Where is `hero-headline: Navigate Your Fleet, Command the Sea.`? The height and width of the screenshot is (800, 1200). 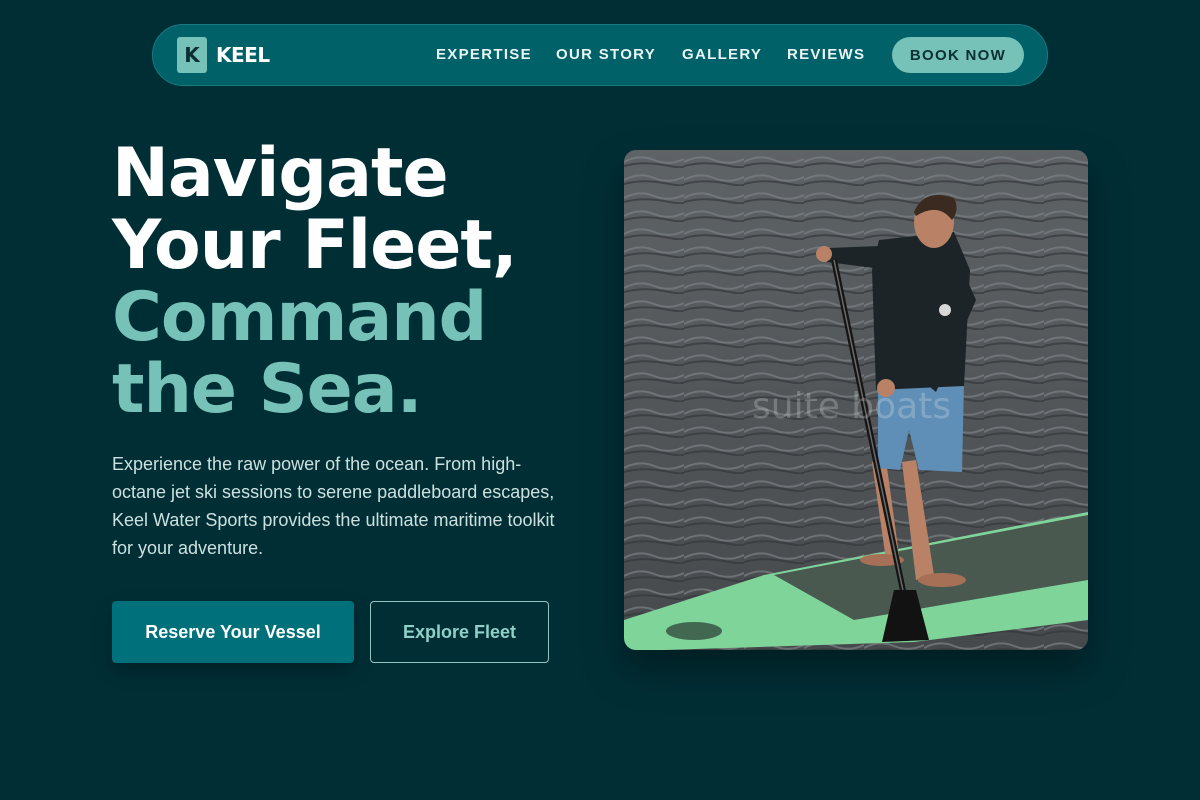
hero-headline: Navigate Your Fleet, Command the Sea. is located at coordinates (352, 282).